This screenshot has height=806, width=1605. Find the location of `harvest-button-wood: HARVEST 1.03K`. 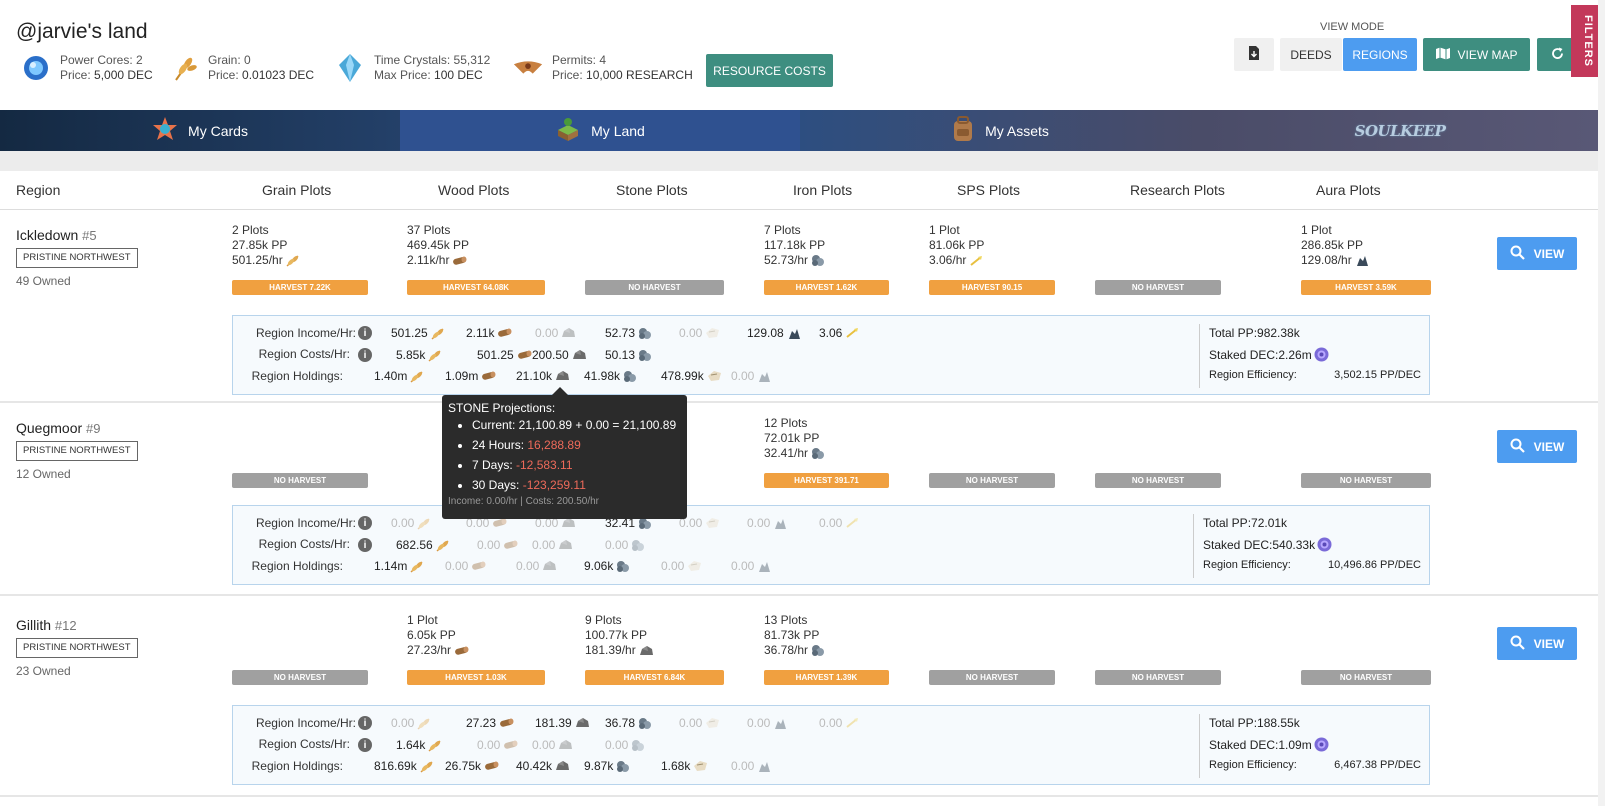

harvest-button-wood: HARVEST 1.03K is located at coordinates (476, 677).